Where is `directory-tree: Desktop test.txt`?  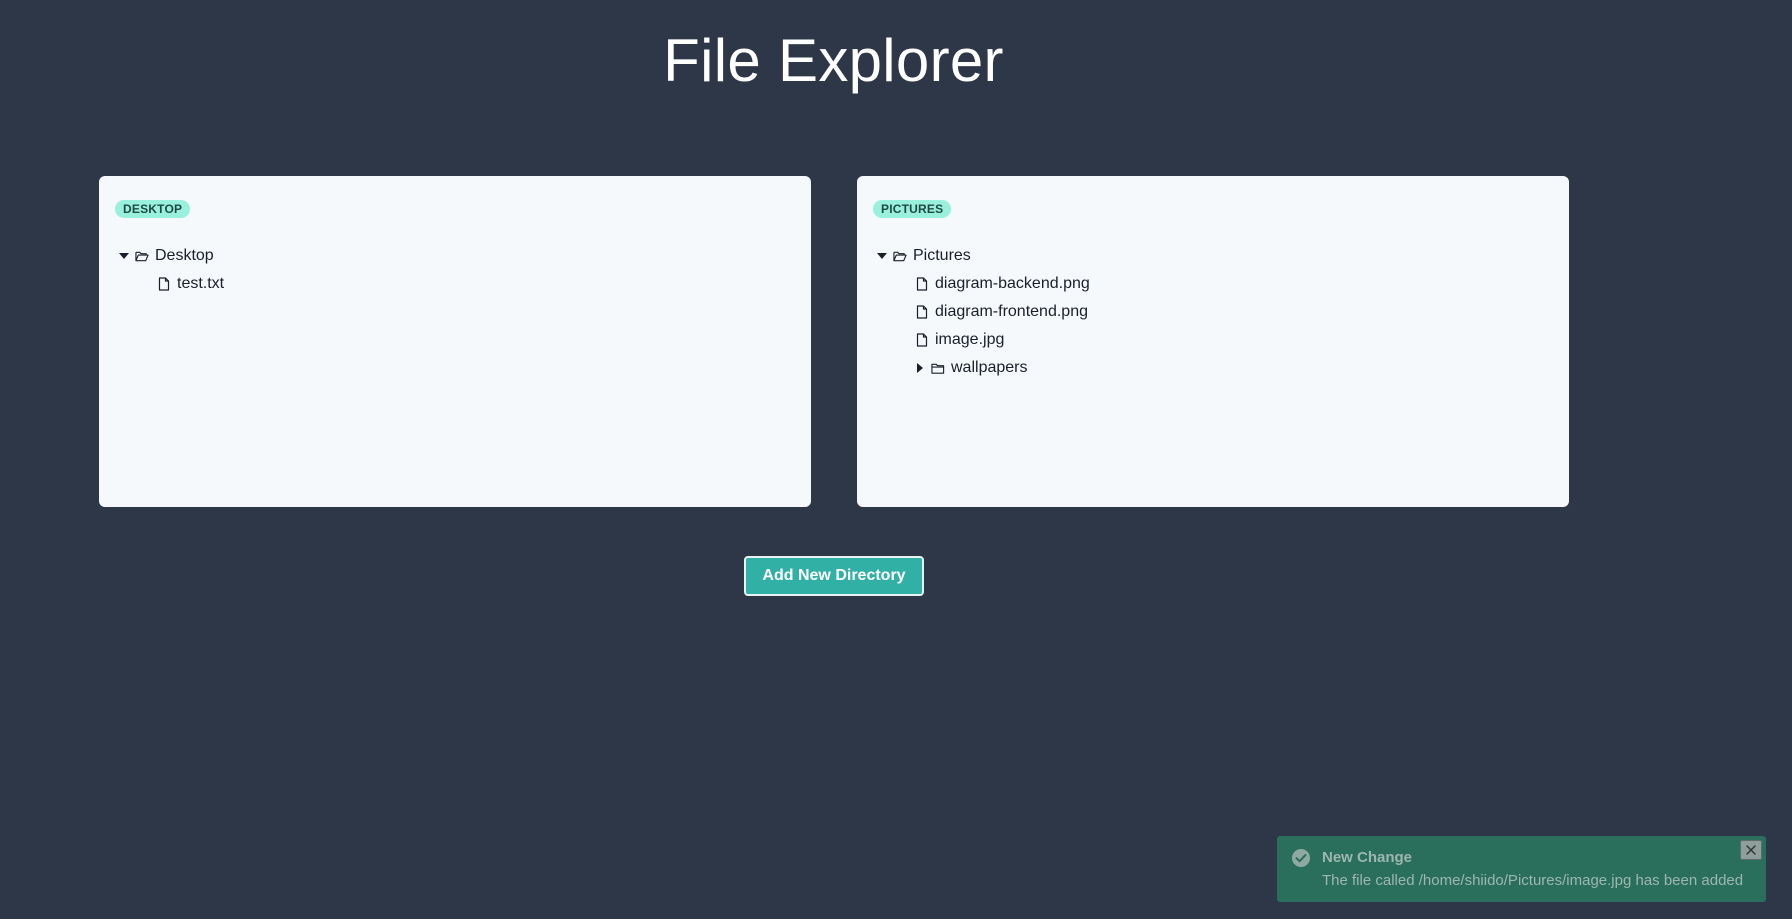
directory-tree: Desktop test.txt is located at coordinates (170, 270).